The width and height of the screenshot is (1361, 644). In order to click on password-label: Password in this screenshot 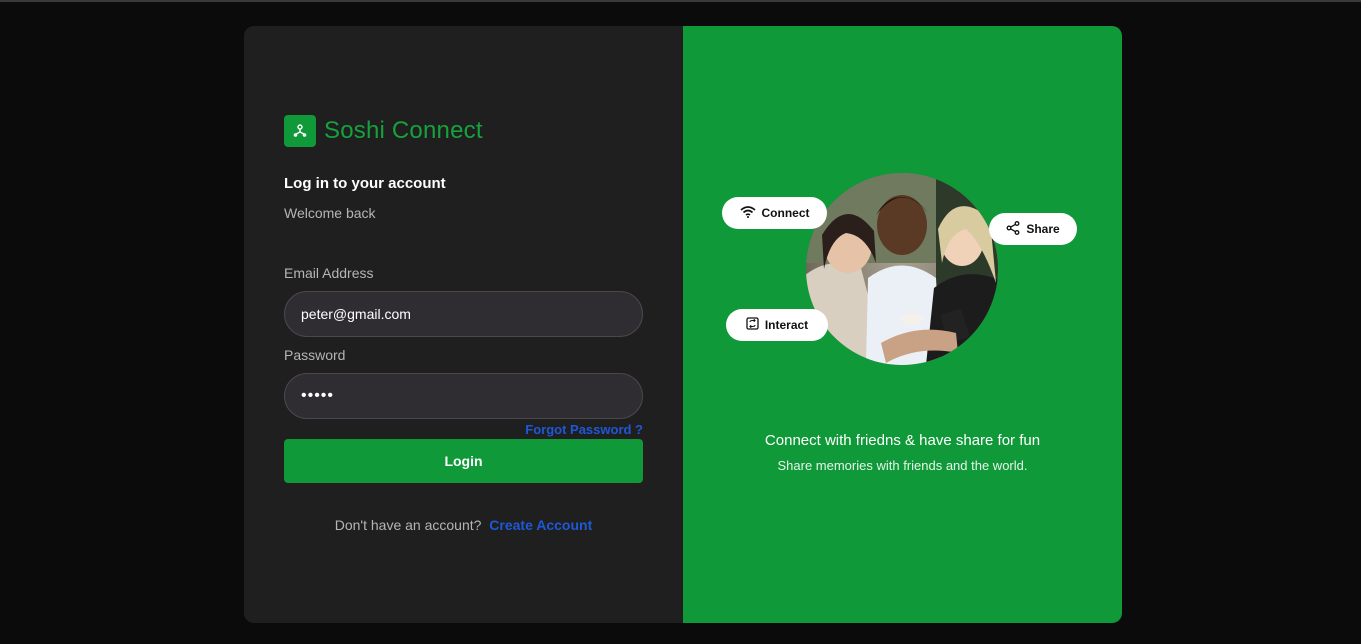, I will do `click(315, 355)`.